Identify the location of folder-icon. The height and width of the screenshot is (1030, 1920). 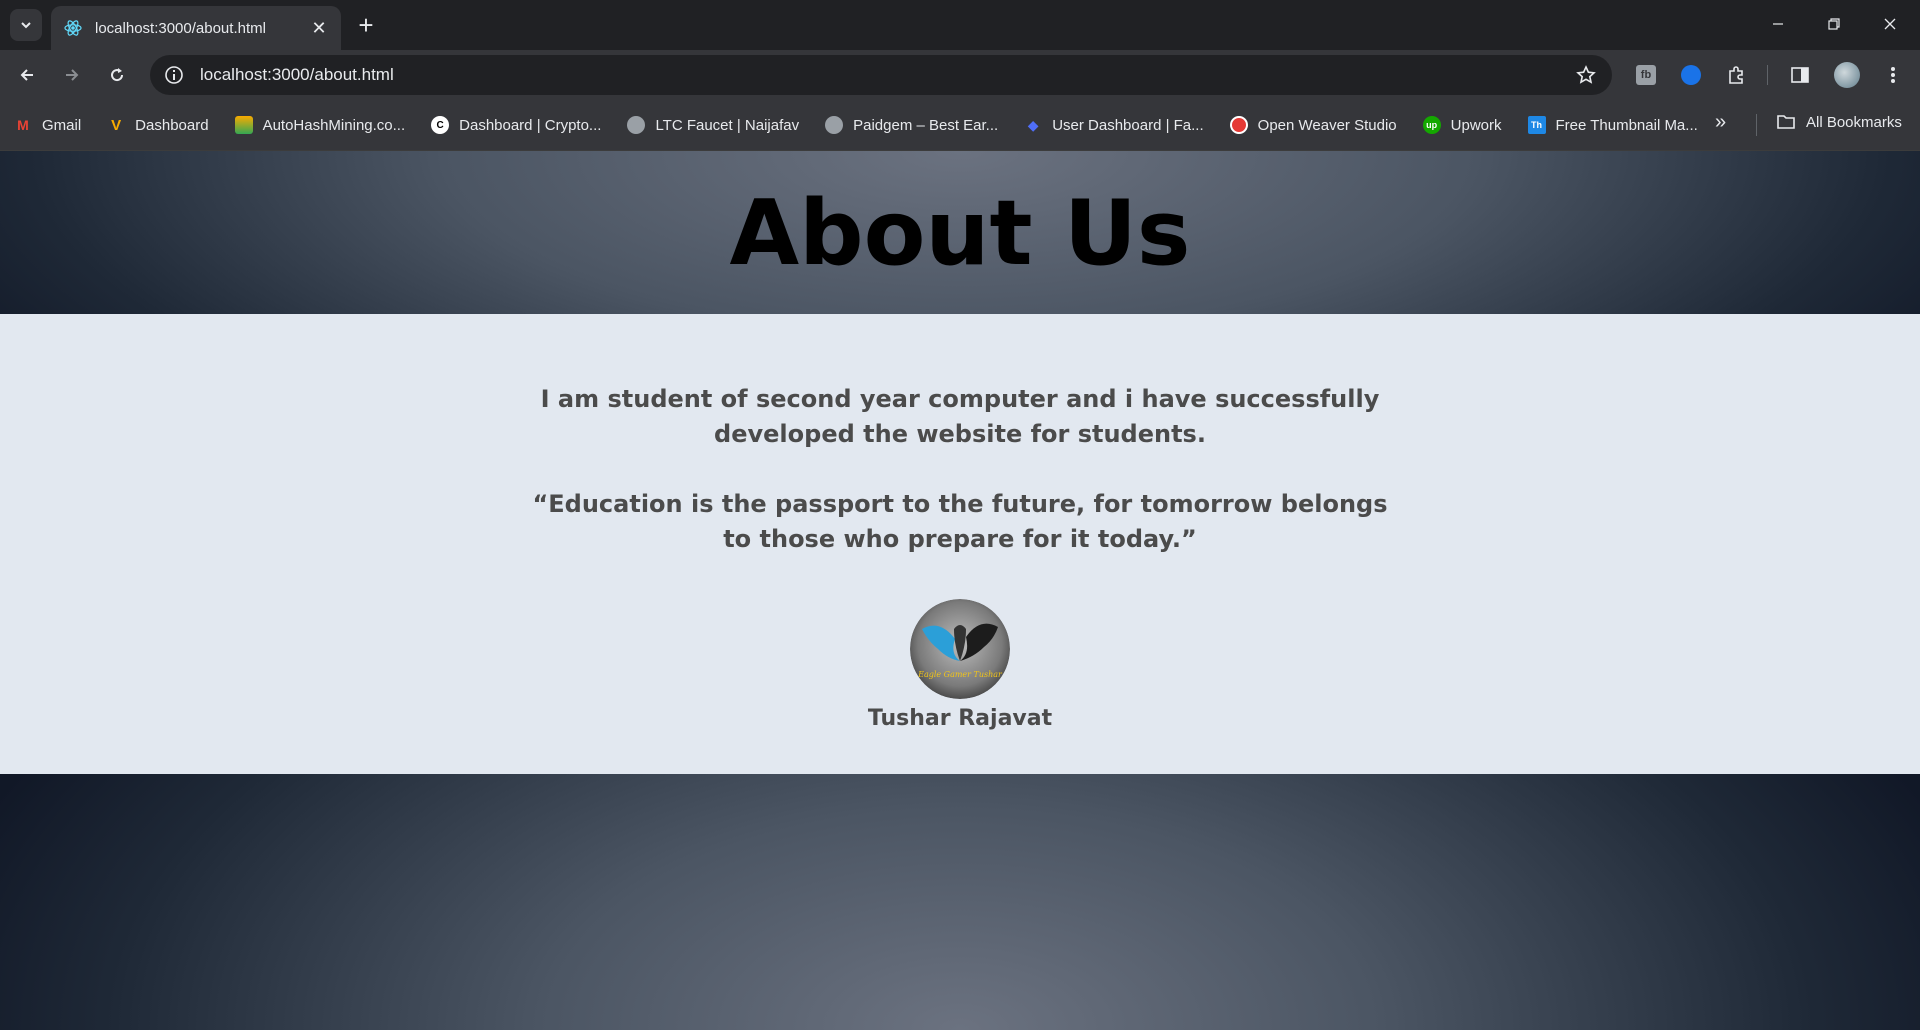
(1786, 122).